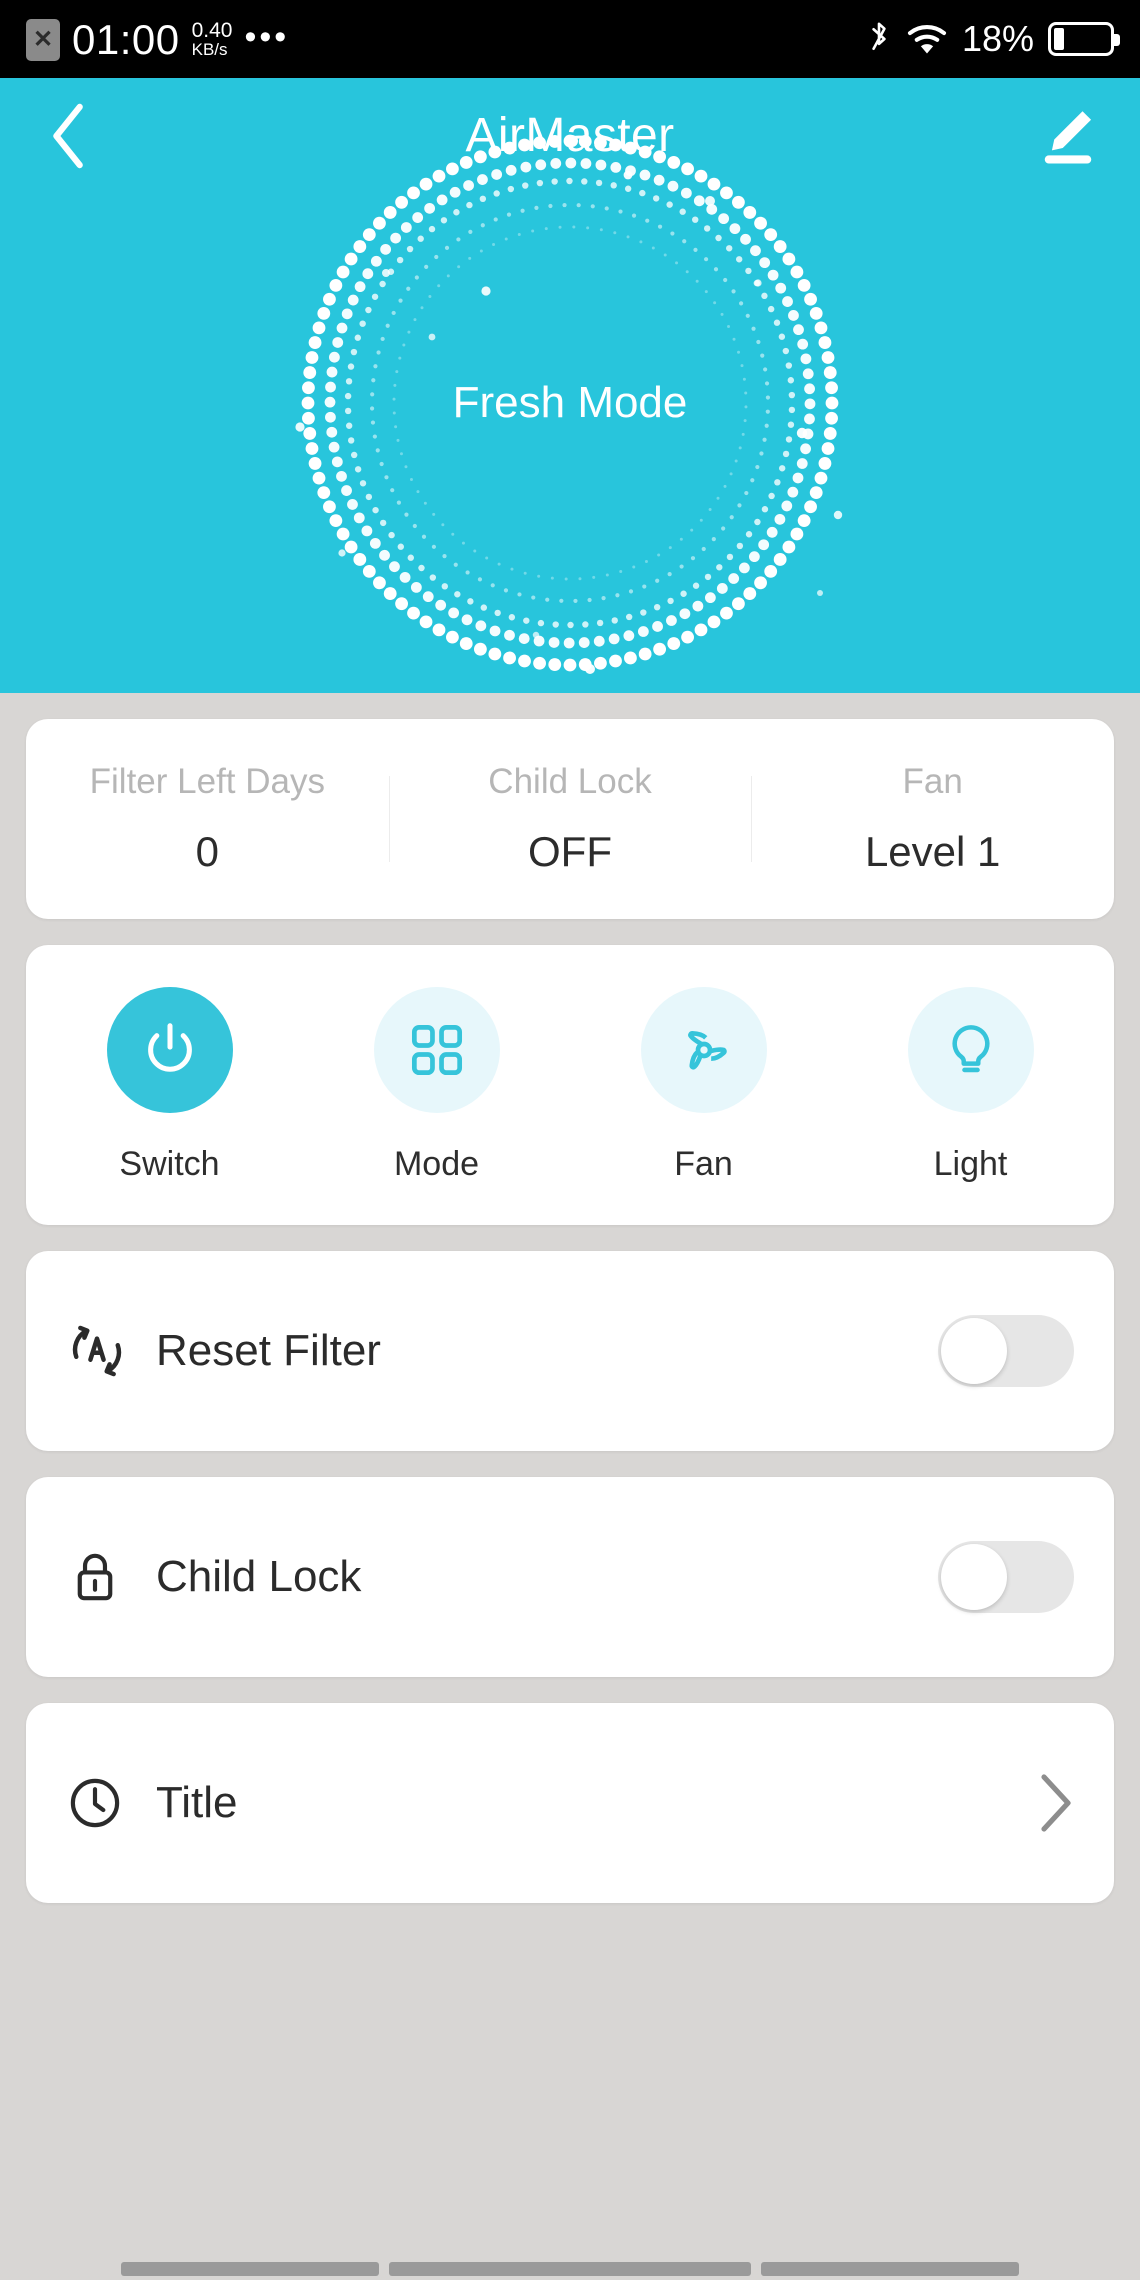  I want to click on mode-ring-visualizer: Fresh Mode, so click(570, 403).